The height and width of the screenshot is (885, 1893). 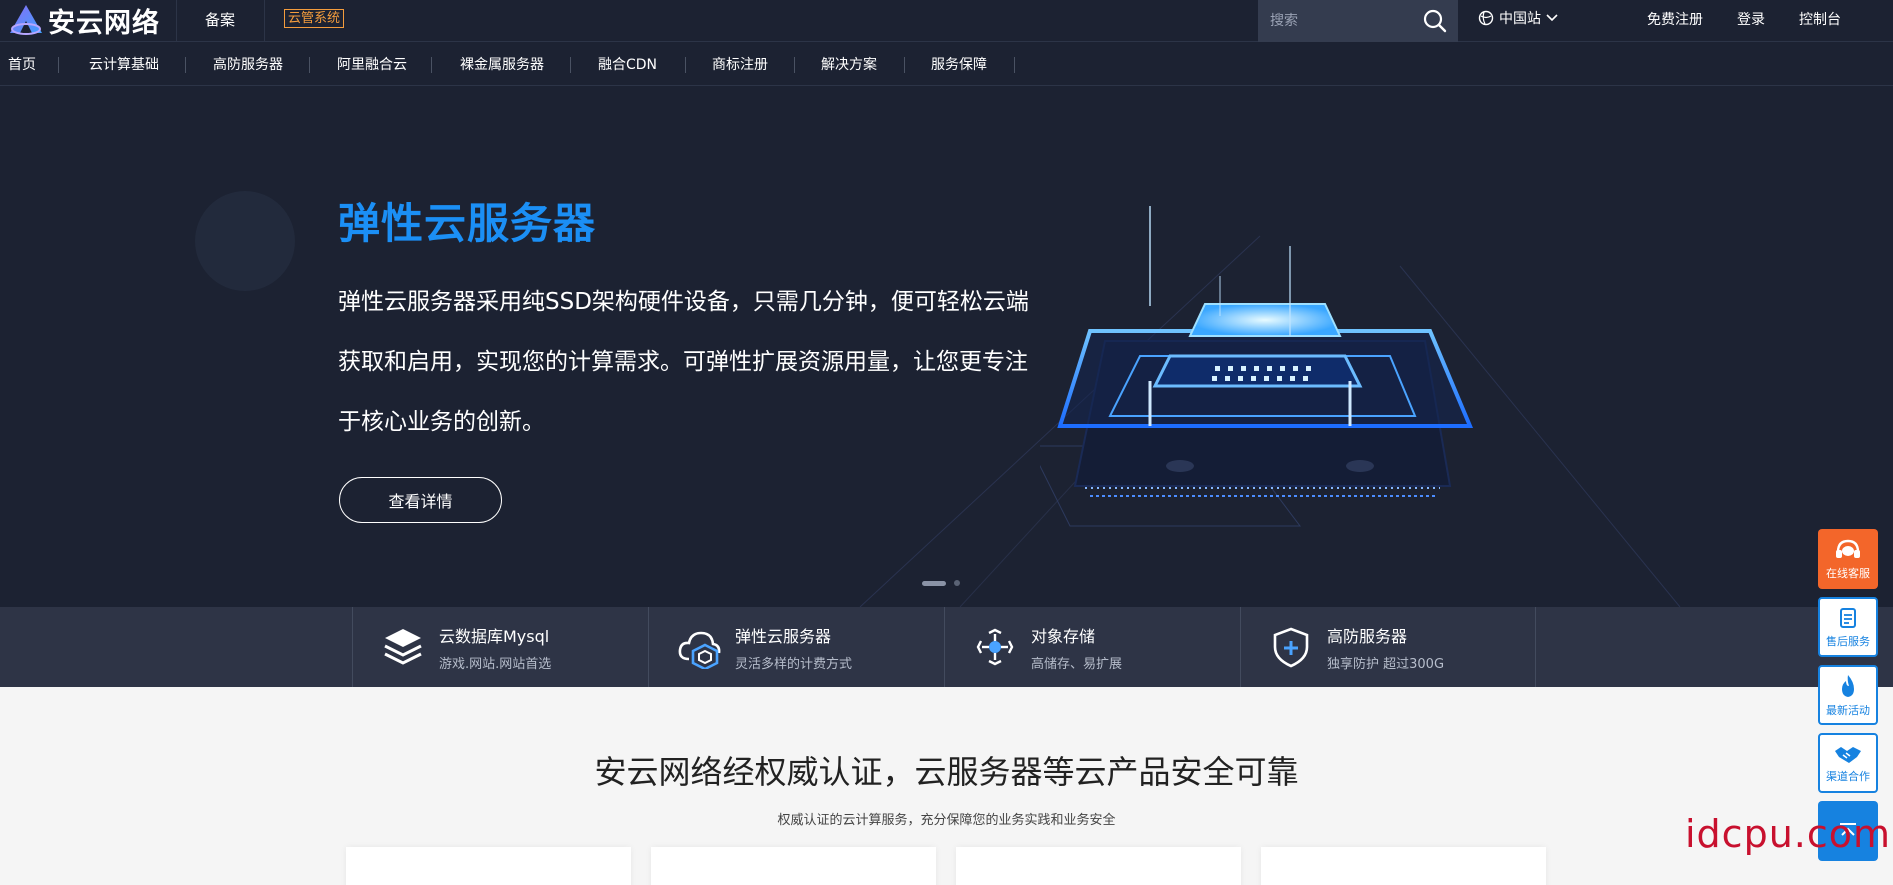 I want to click on view-details-button: 查看详情, so click(x=420, y=500).